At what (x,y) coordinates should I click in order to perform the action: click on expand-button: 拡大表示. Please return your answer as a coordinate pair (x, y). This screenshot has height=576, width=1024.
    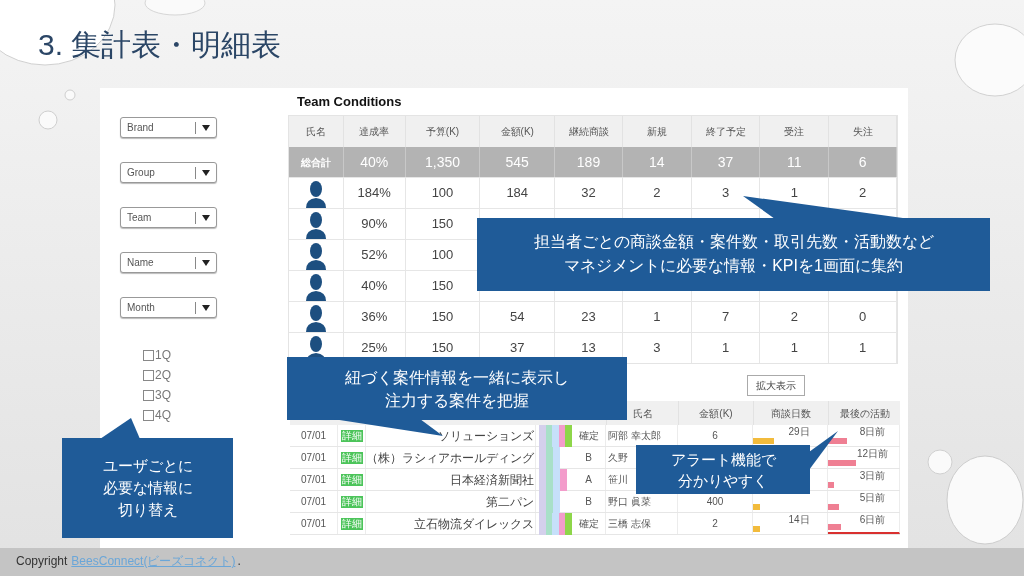
    Looking at the image, I should click on (776, 385).